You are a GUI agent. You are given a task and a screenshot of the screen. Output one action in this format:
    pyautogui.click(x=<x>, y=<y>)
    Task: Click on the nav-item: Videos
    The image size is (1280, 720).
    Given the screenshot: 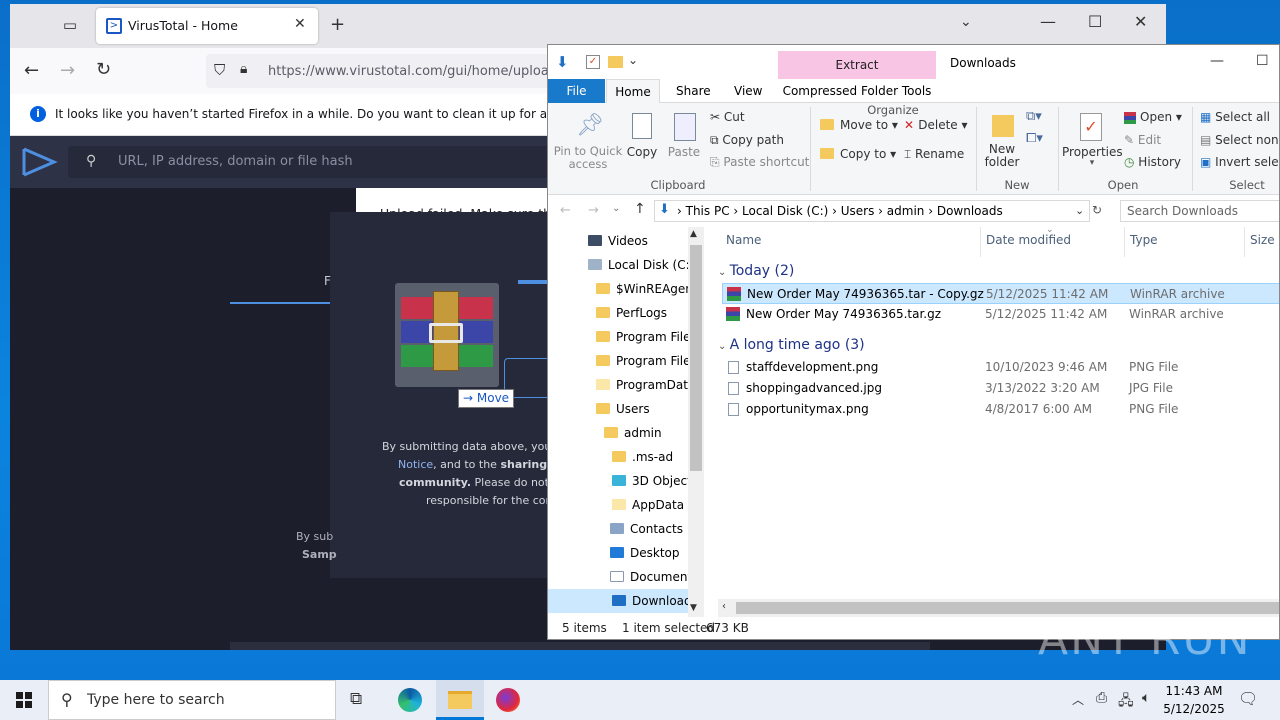 What is the action you would take?
    pyautogui.click(x=623, y=241)
    